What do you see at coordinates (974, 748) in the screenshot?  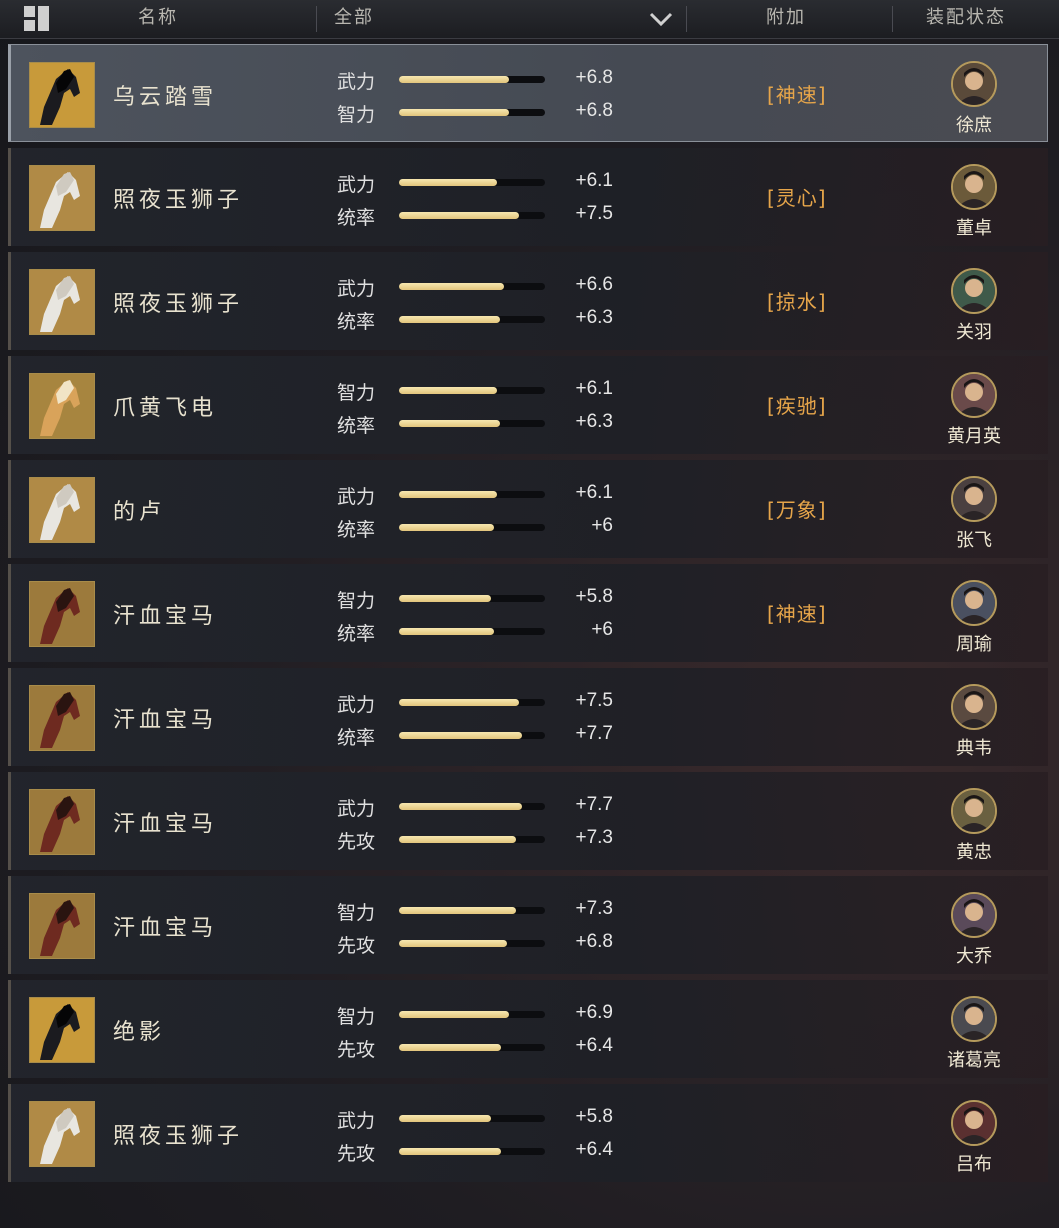 I see `general-name: 典韦` at bounding box center [974, 748].